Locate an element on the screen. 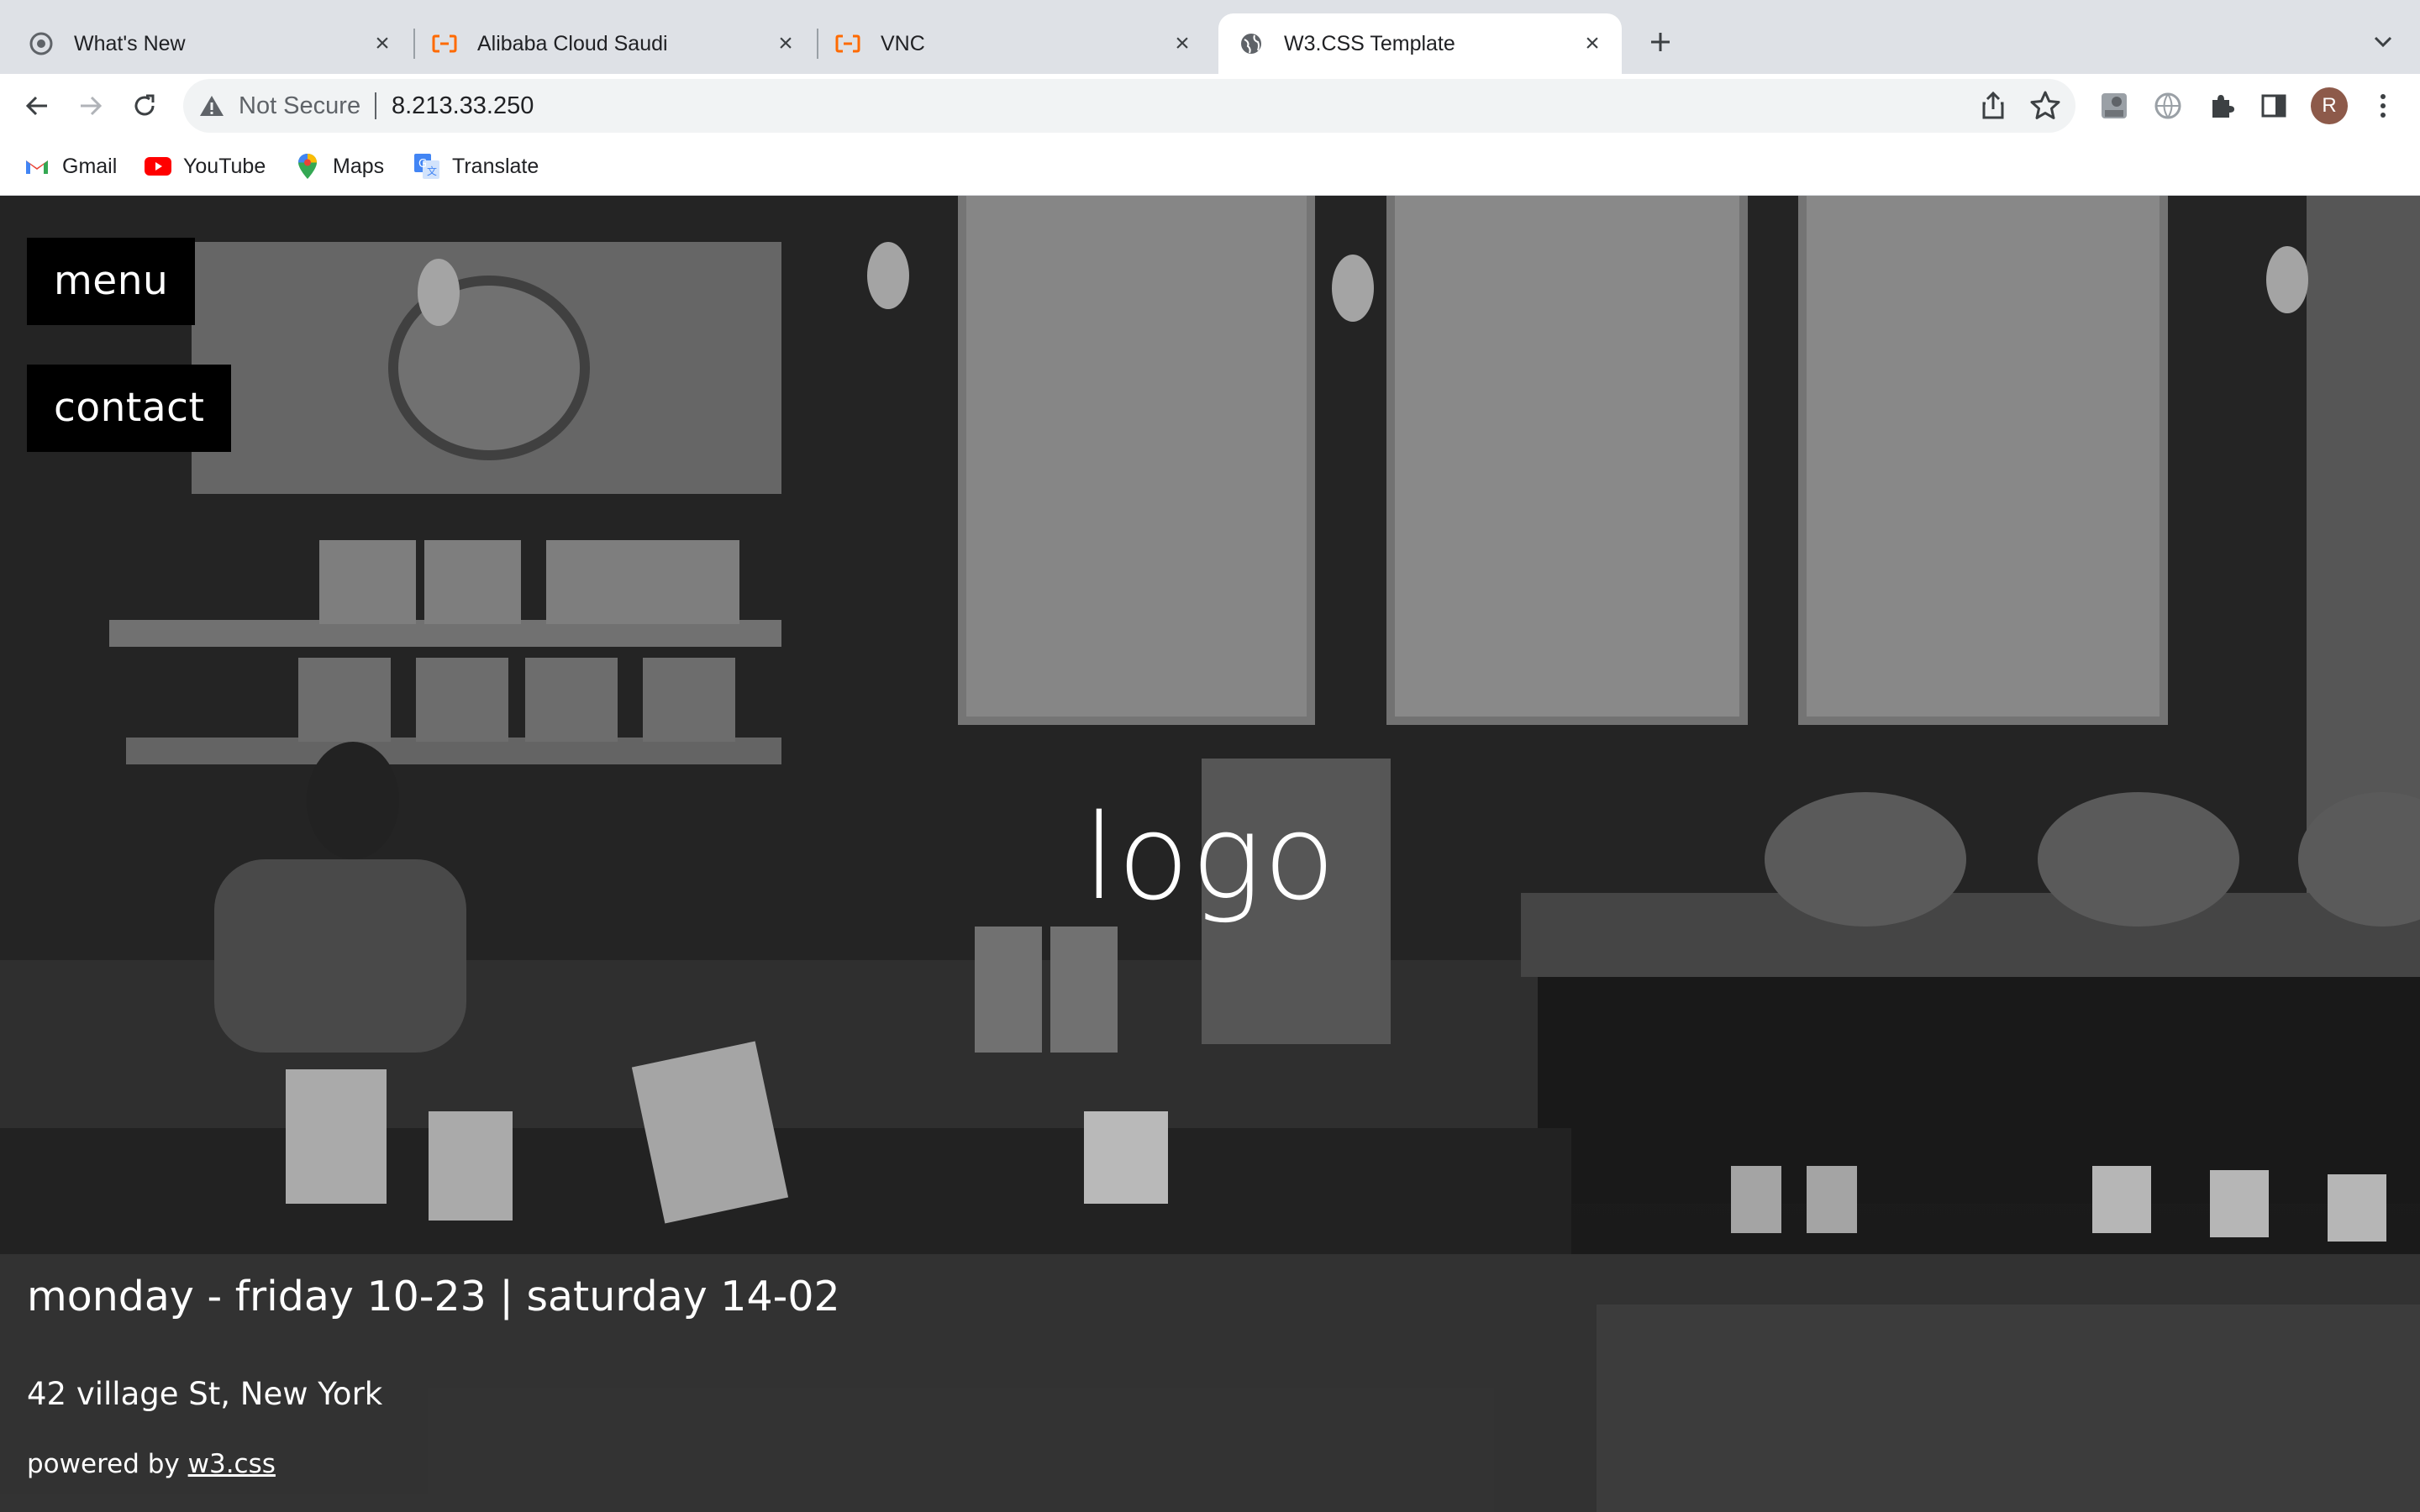  svg-text: 文 is located at coordinates (432, 171).